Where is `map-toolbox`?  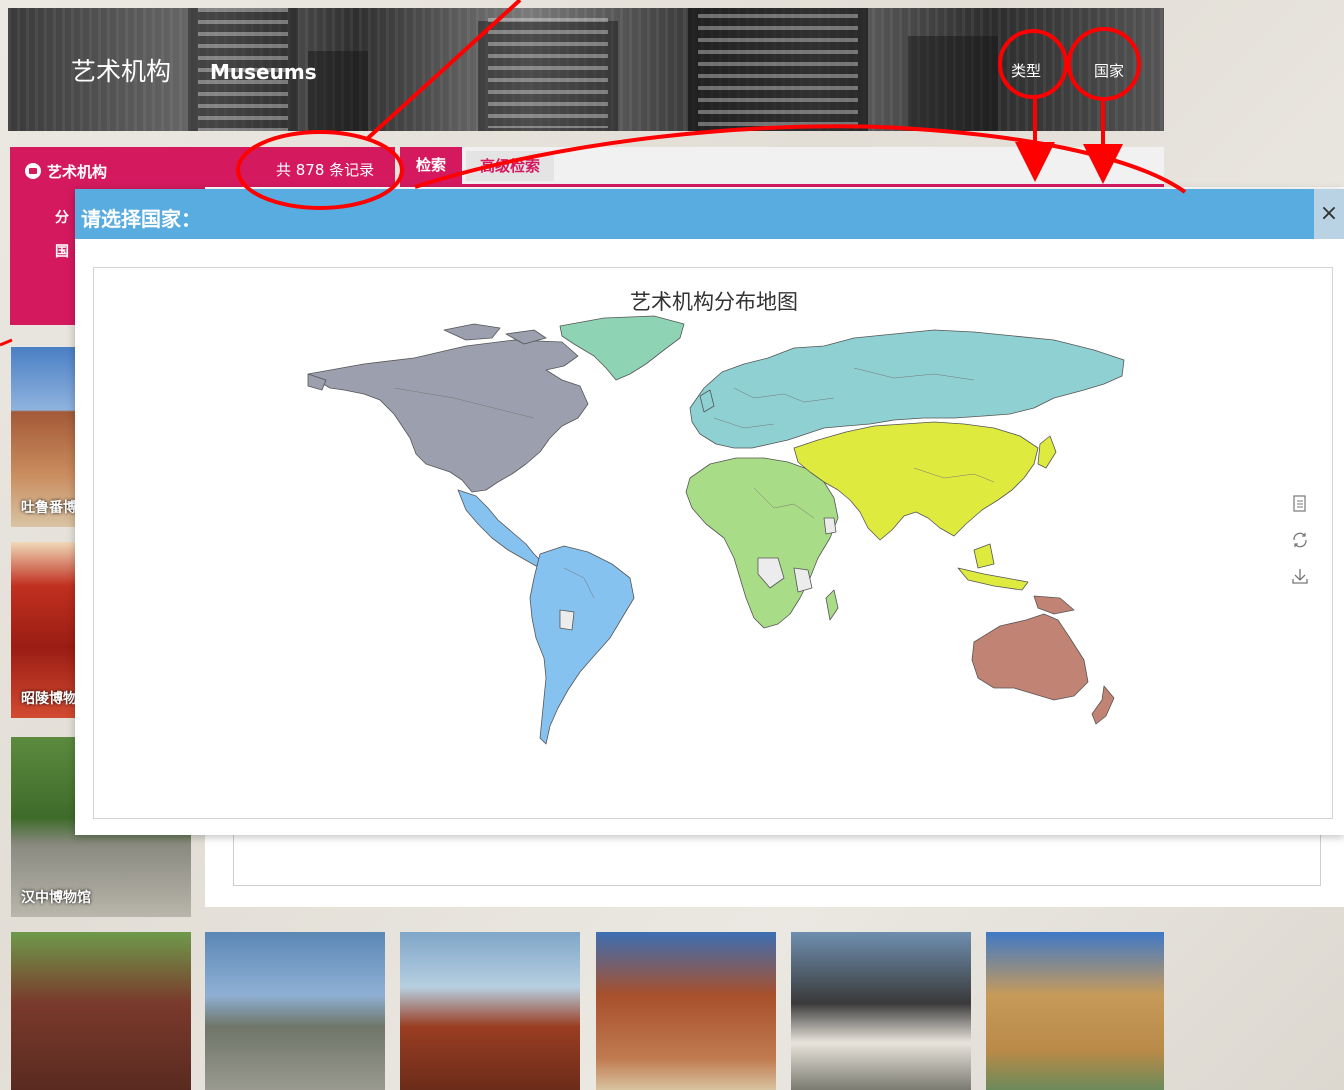
map-toolbox is located at coordinates (1300, 549).